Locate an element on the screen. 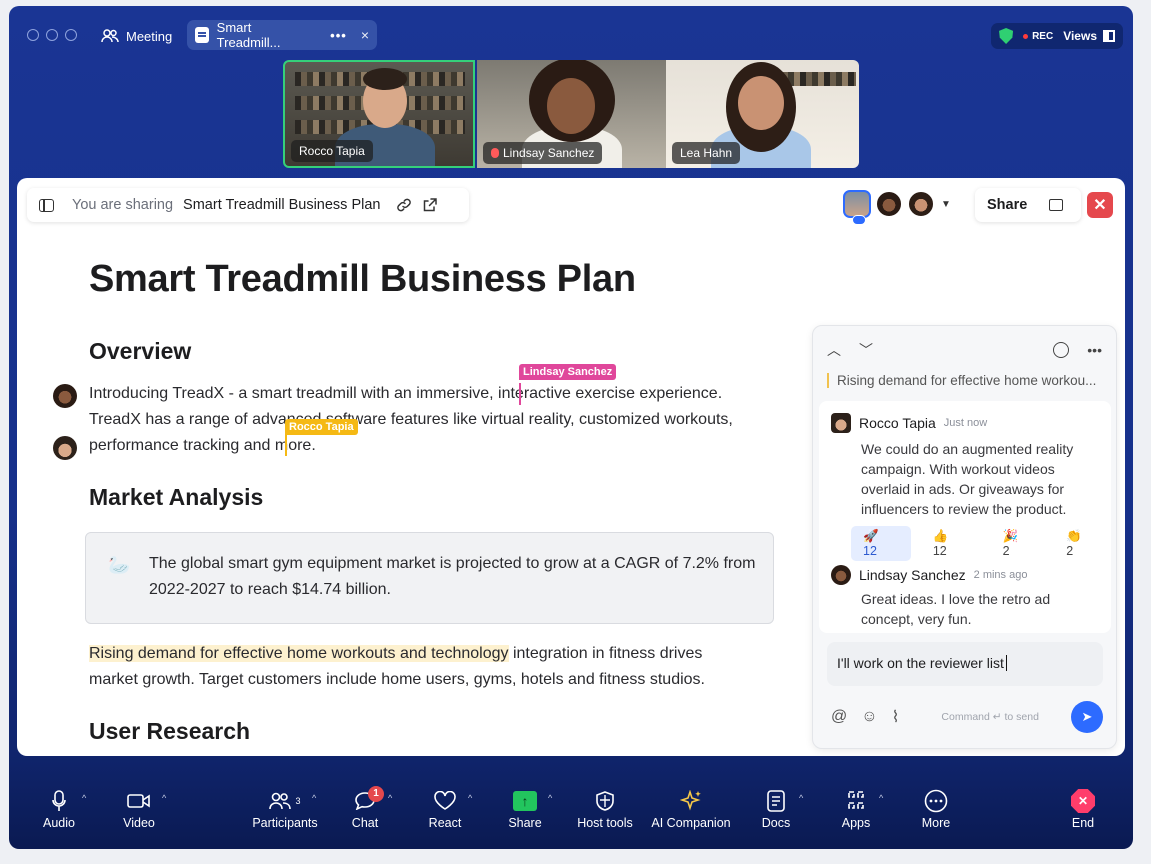  reaction-clap: 👏 2 is located at coordinates (1082, 543).